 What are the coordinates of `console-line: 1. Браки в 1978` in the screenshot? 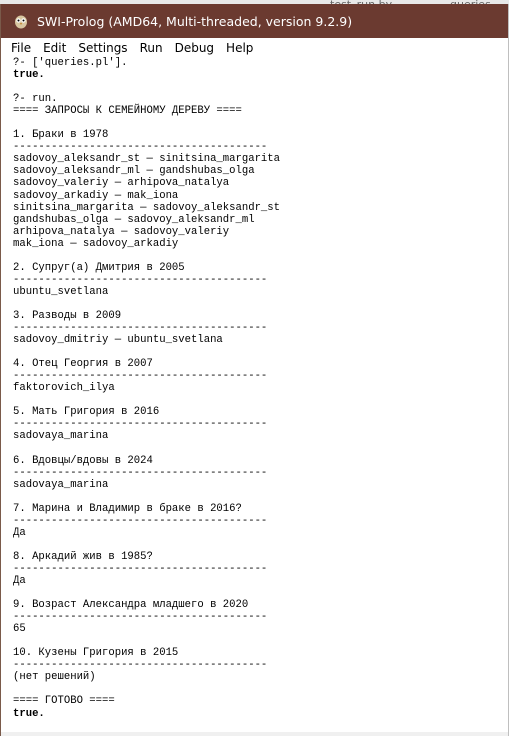 It's located at (61, 135).